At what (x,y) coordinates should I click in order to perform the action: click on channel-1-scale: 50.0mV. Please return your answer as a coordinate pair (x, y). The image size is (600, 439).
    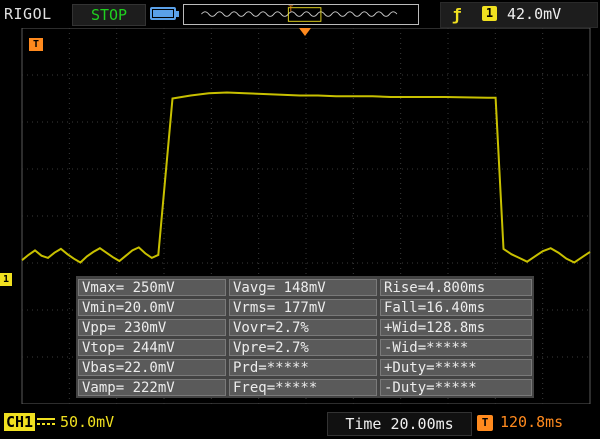
    Looking at the image, I should click on (87, 422).